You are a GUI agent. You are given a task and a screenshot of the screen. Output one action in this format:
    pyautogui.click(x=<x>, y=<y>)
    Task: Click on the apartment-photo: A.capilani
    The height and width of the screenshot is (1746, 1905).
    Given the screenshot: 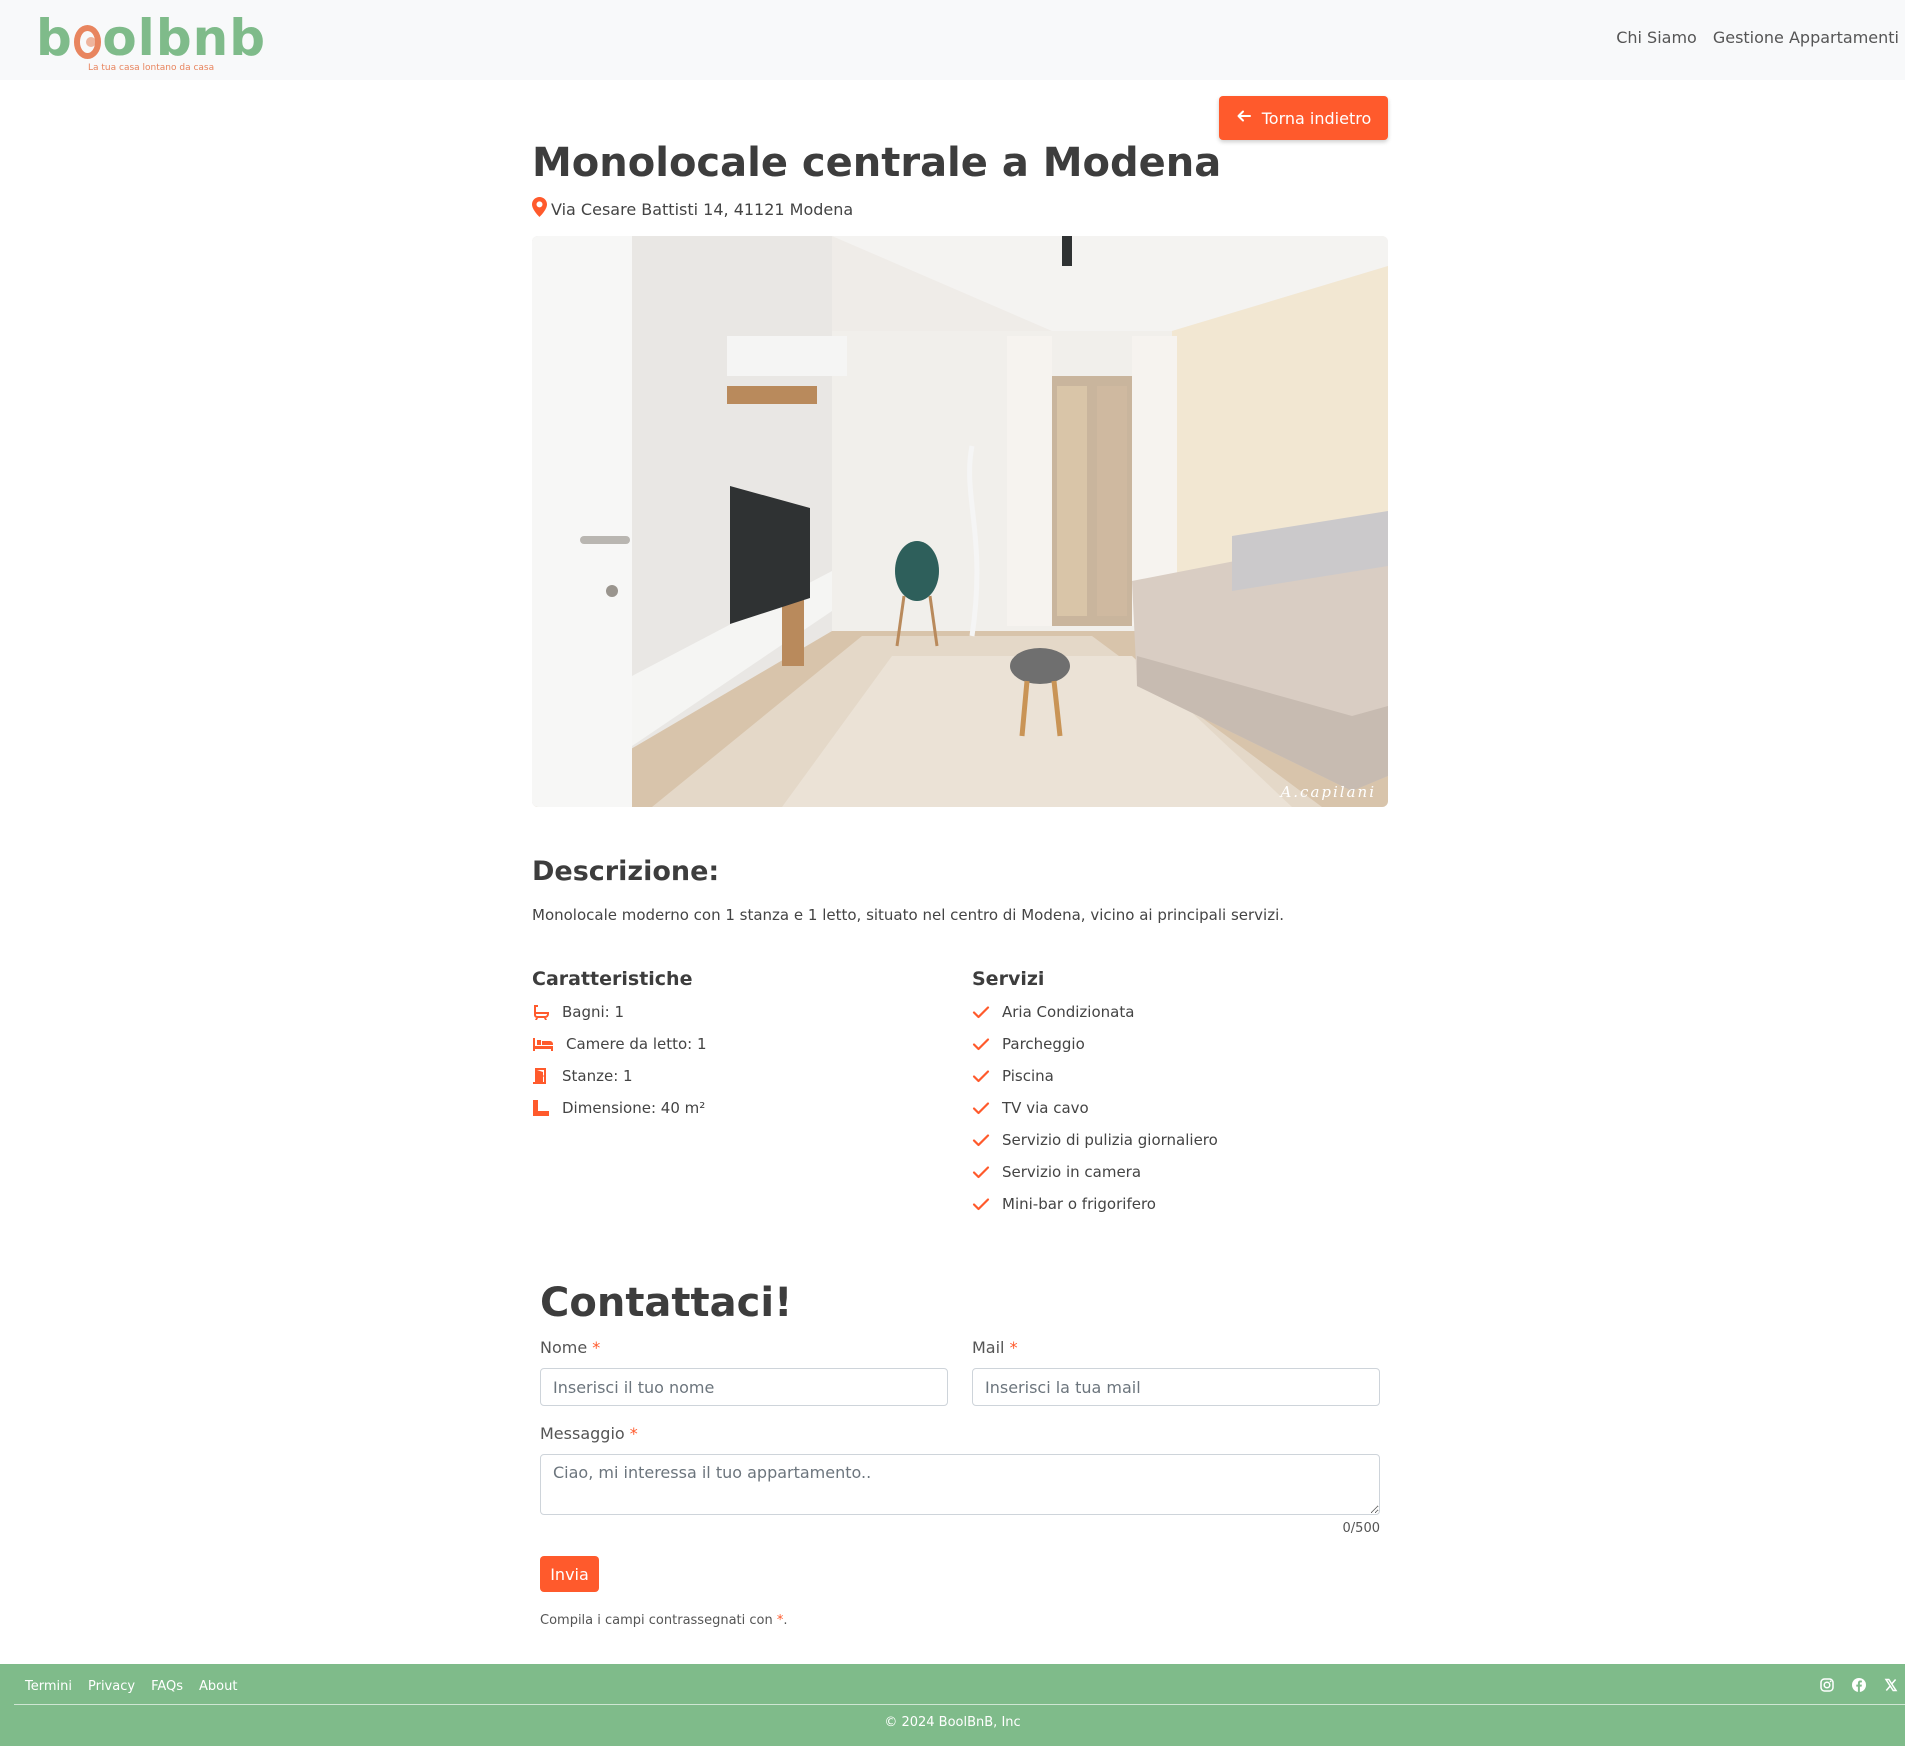 What is the action you would take?
    pyautogui.click(x=960, y=521)
    